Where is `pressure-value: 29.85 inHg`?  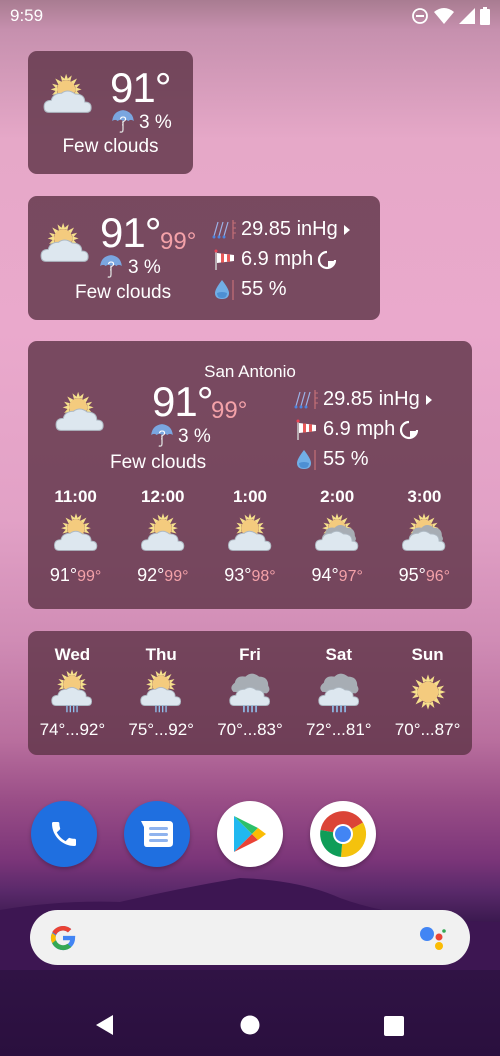 pressure-value: 29.85 inHg is located at coordinates (289, 229).